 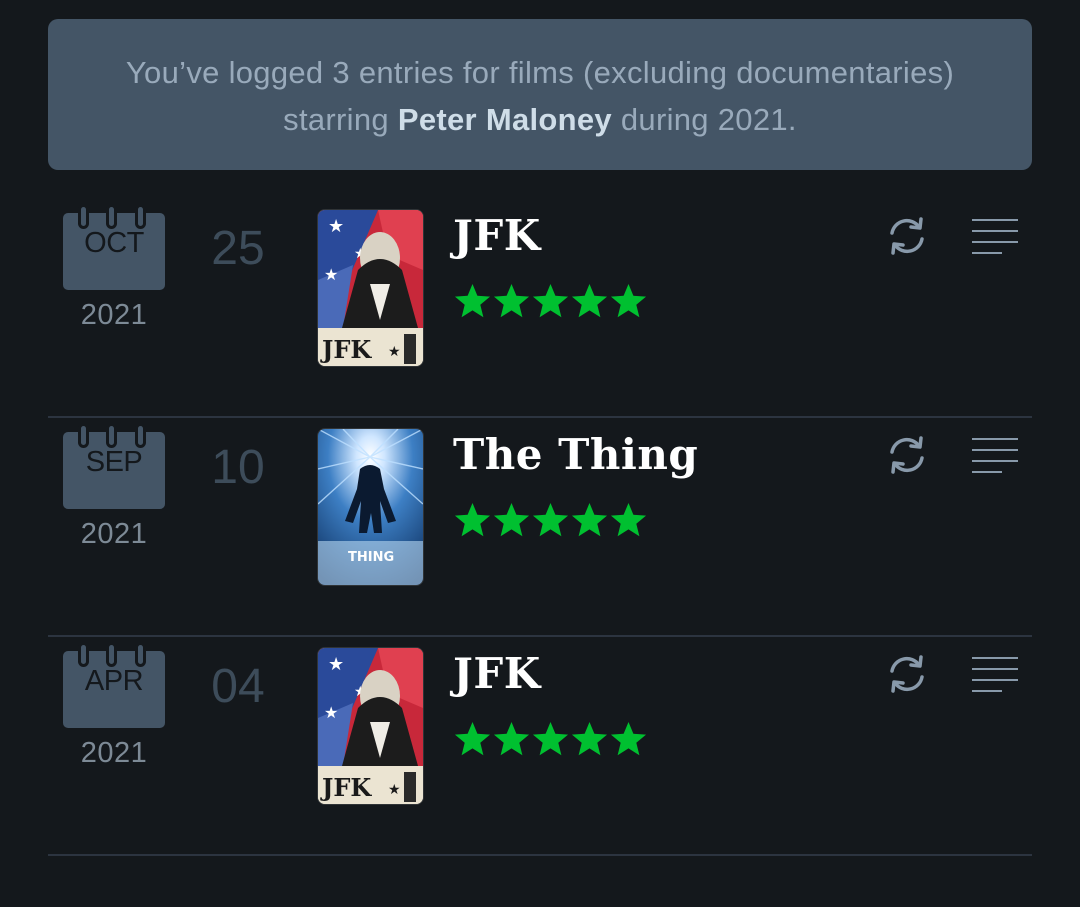 What do you see at coordinates (704, 119) in the screenshot?
I see `summary-text-end: during 2021.` at bounding box center [704, 119].